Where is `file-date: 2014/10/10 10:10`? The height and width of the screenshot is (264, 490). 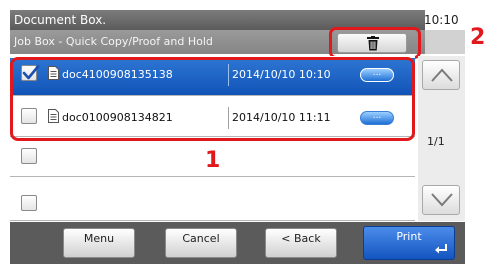 file-date: 2014/10/10 10:10 is located at coordinates (281, 74).